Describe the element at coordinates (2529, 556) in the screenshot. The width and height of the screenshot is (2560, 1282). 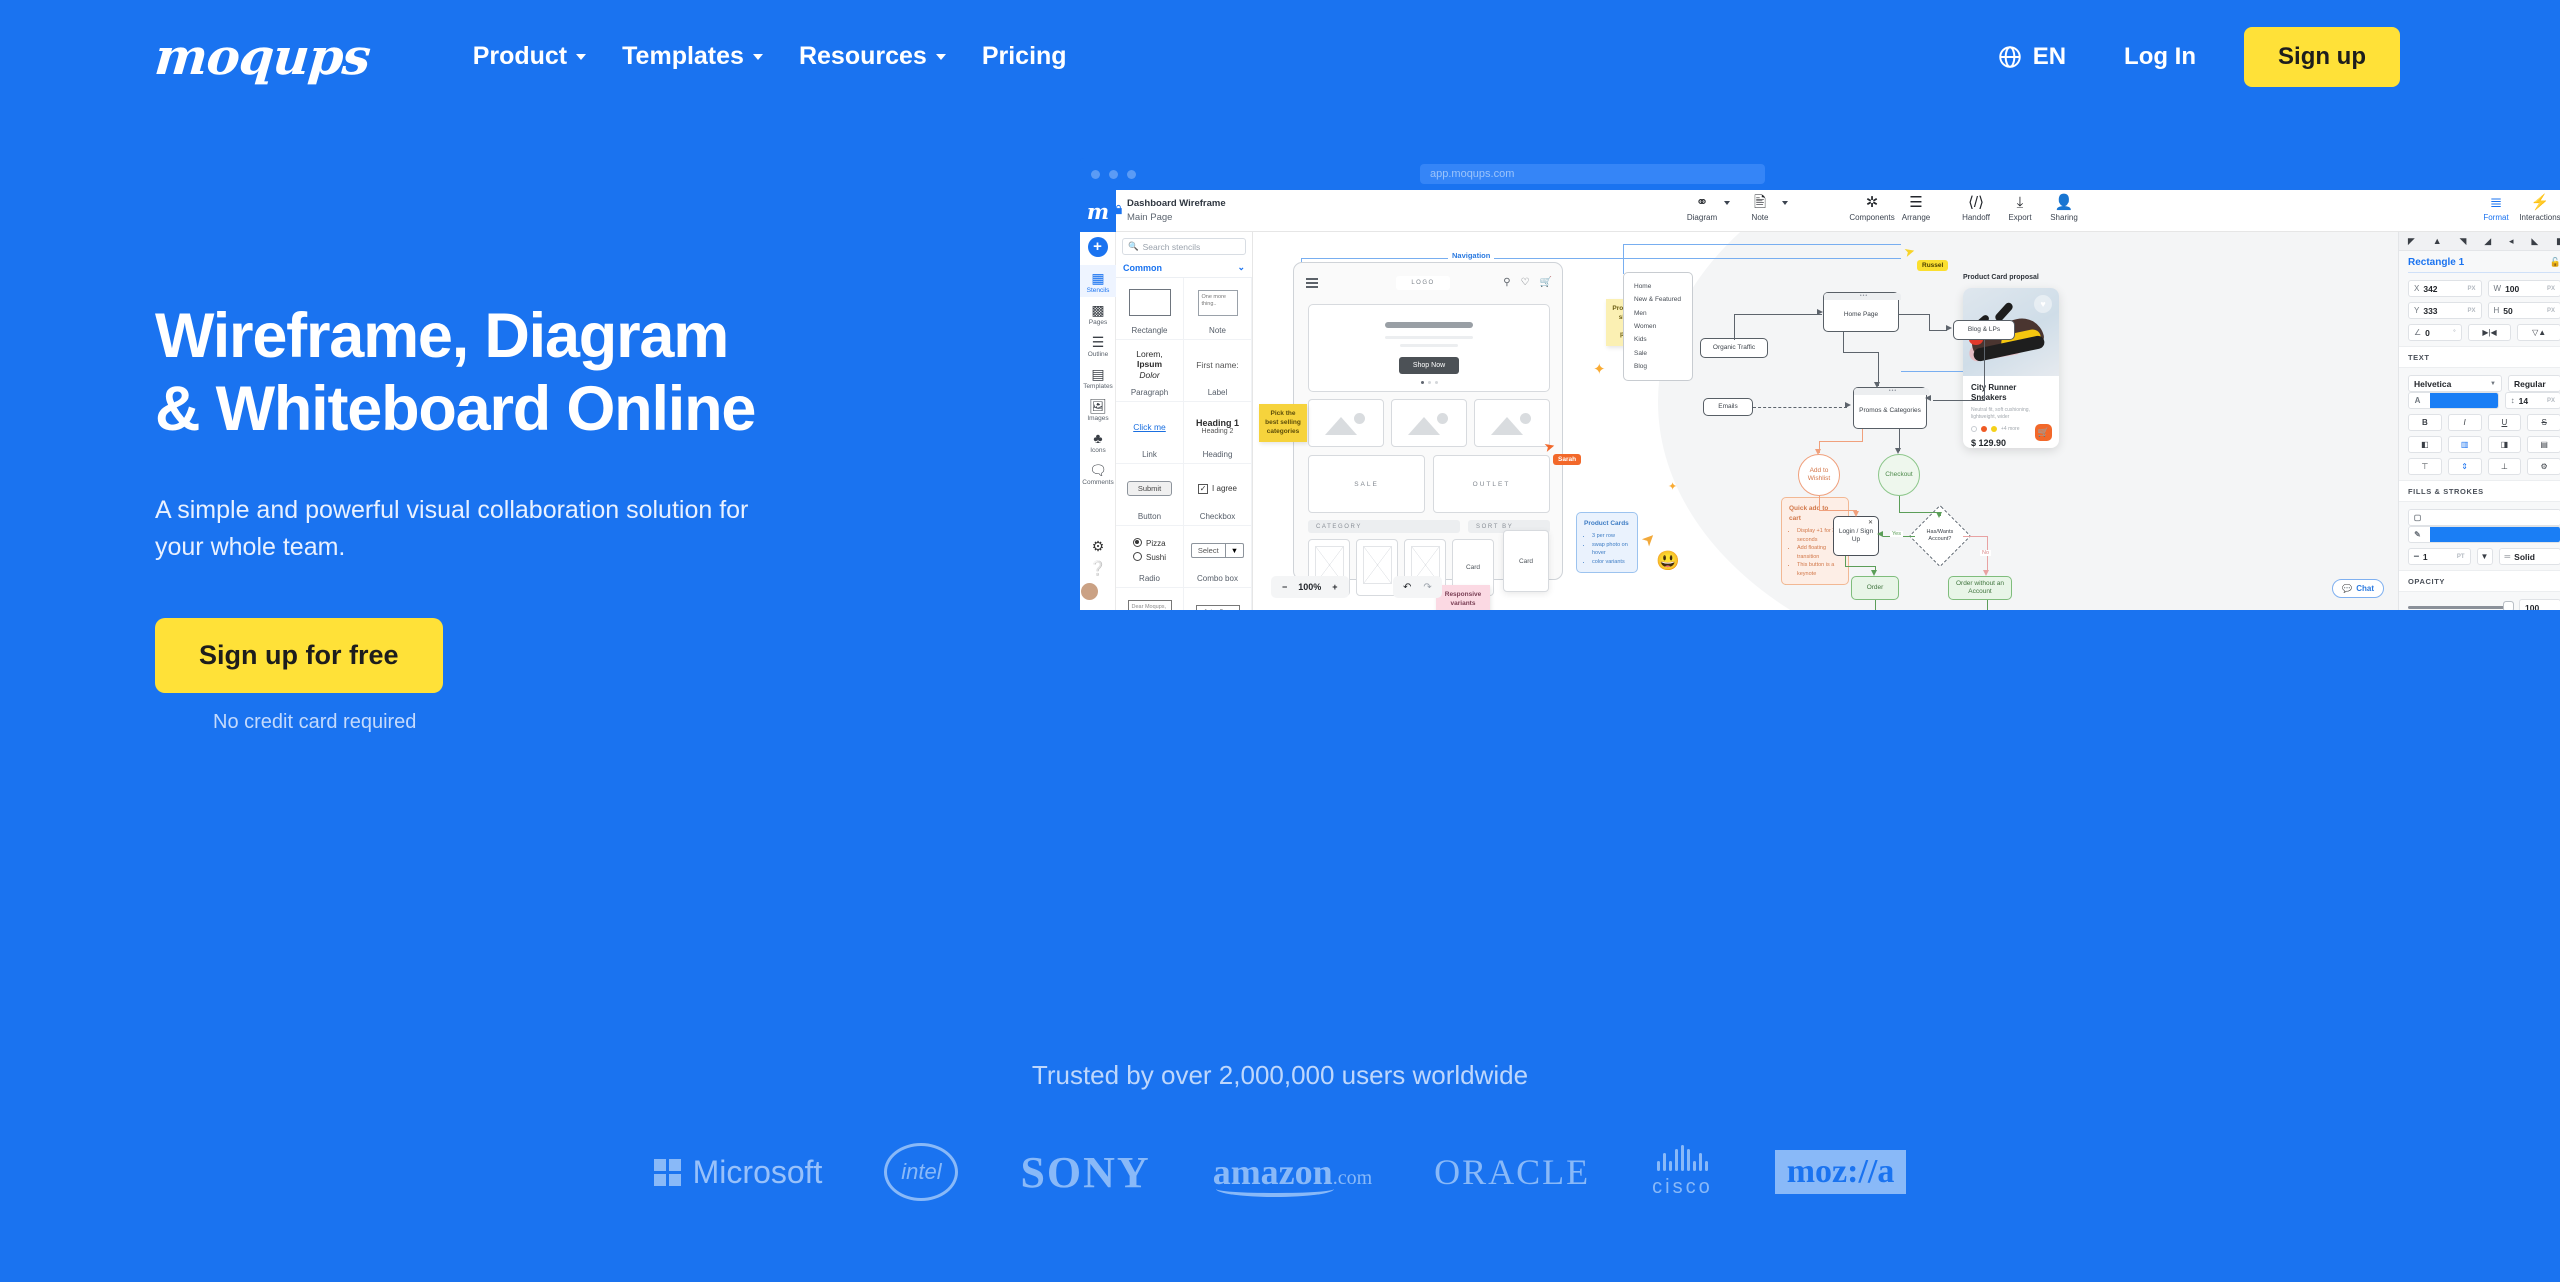
I see `stroke-style-select: ═ Solid` at that location.